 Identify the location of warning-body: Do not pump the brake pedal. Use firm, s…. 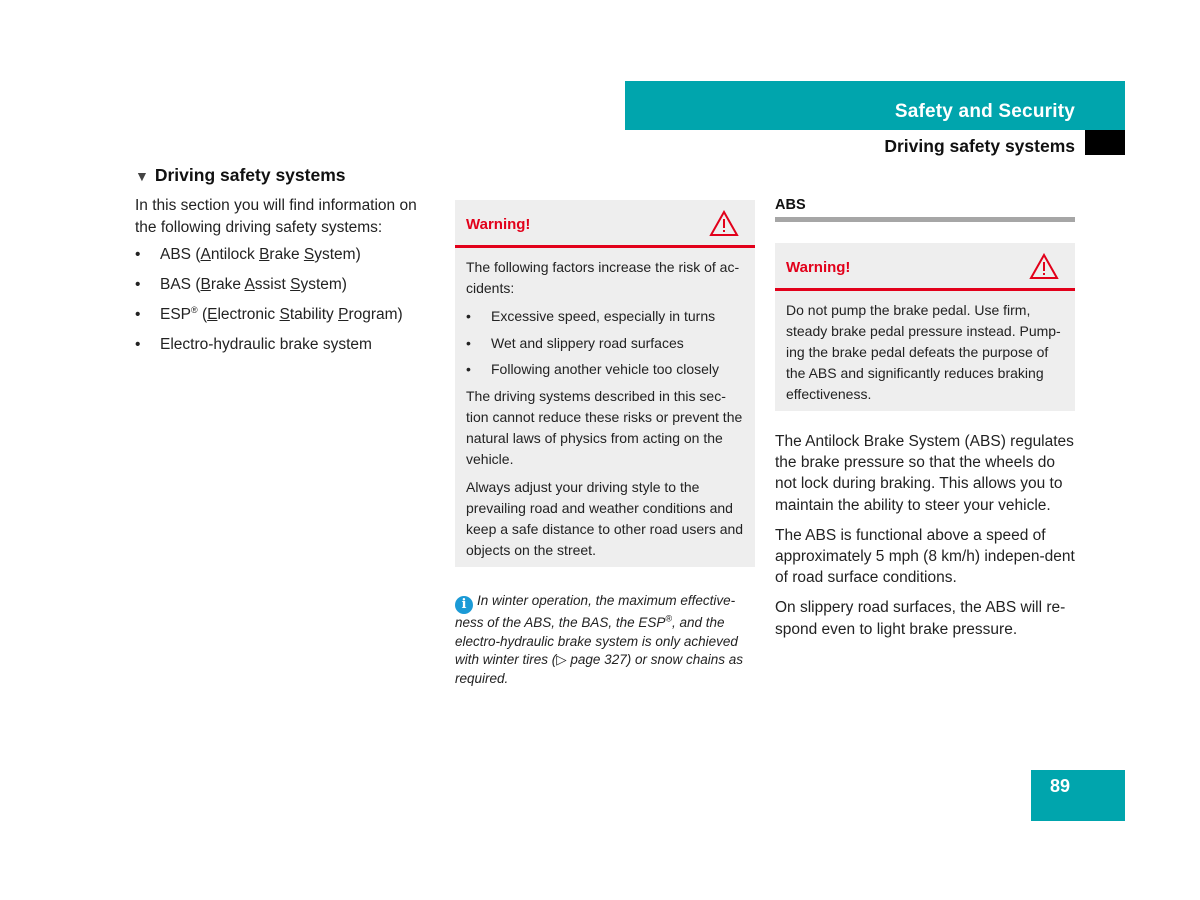
(925, 353).